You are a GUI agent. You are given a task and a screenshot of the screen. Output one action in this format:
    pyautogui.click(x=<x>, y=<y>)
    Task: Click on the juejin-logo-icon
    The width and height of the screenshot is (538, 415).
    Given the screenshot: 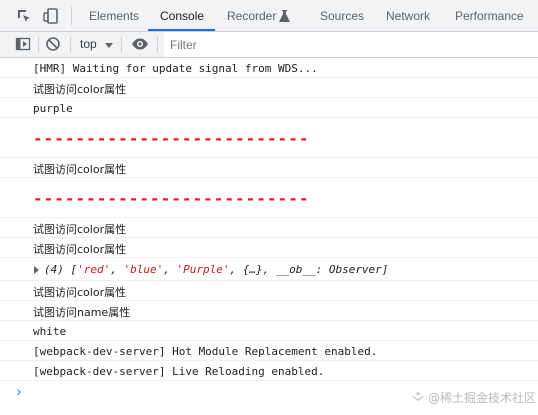 What is the action you would take?
    pyautogui.click(x=418, y=396)
    